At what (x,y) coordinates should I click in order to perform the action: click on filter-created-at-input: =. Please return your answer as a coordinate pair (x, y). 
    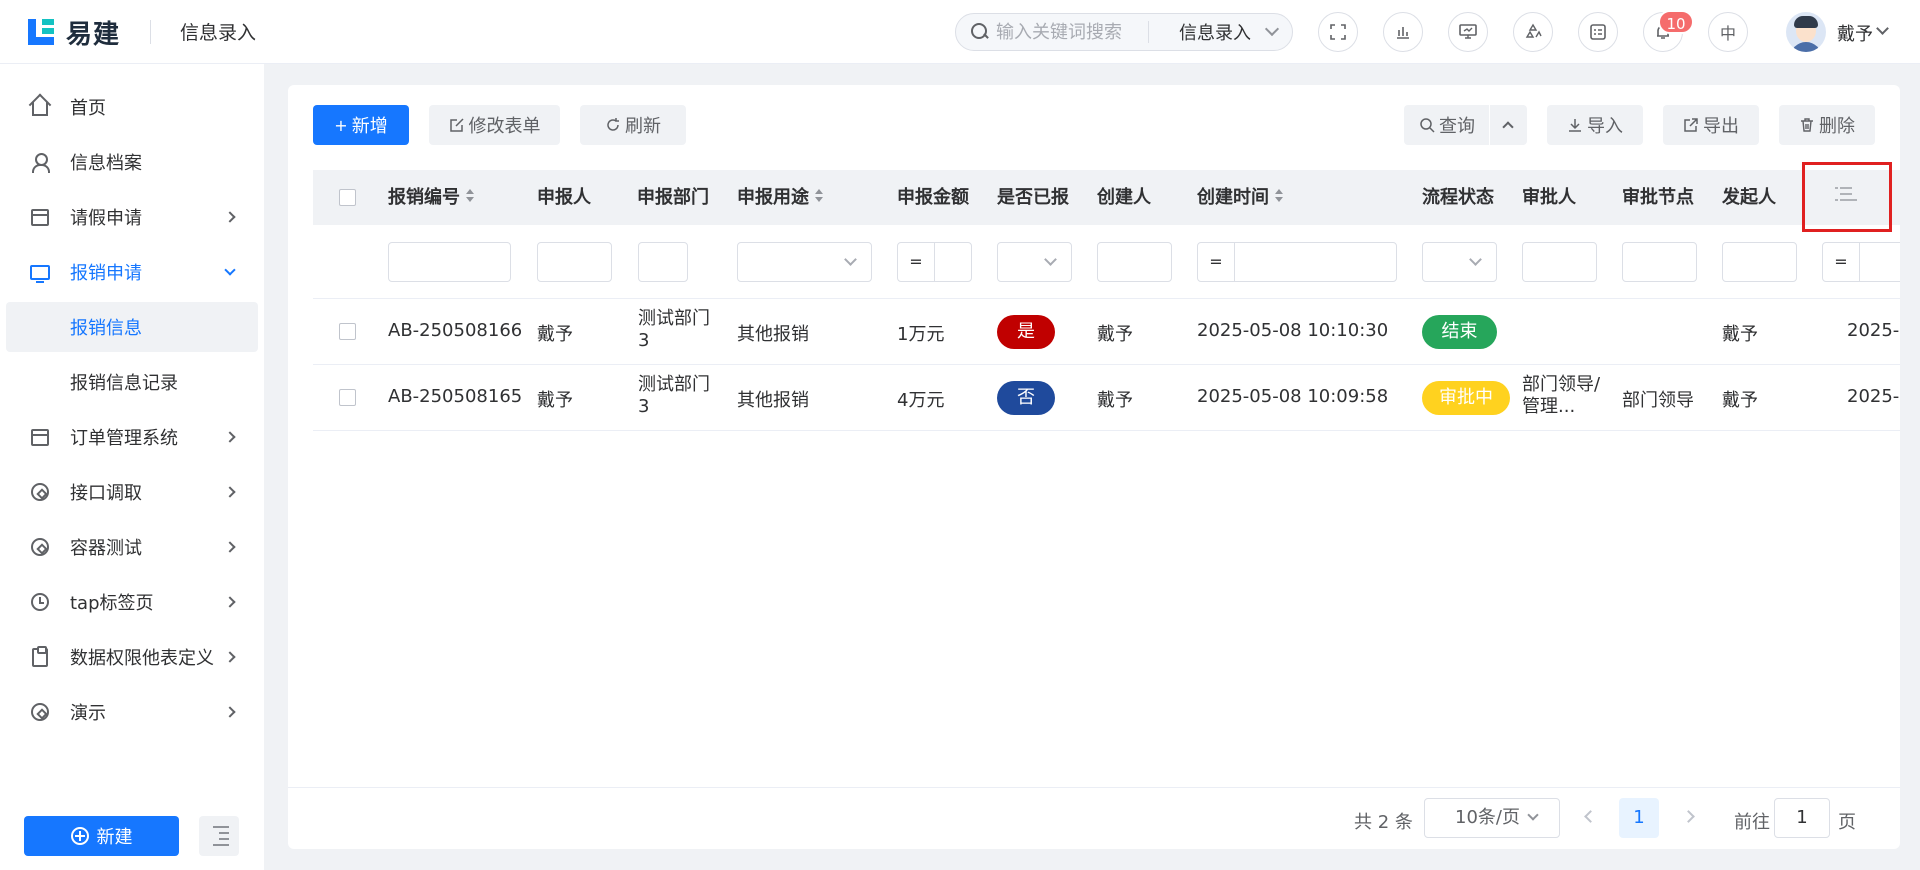
    Looking at the image, I should click on (1297, 262).